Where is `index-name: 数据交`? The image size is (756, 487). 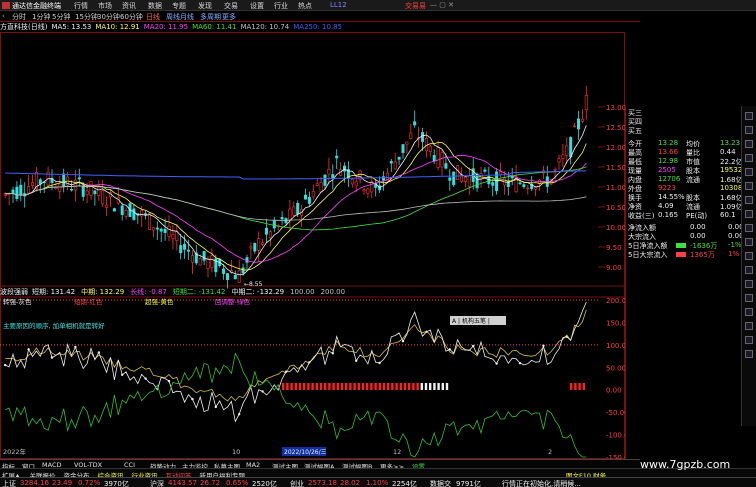 index-name: 数据交 is located at coordinates (440, 483).